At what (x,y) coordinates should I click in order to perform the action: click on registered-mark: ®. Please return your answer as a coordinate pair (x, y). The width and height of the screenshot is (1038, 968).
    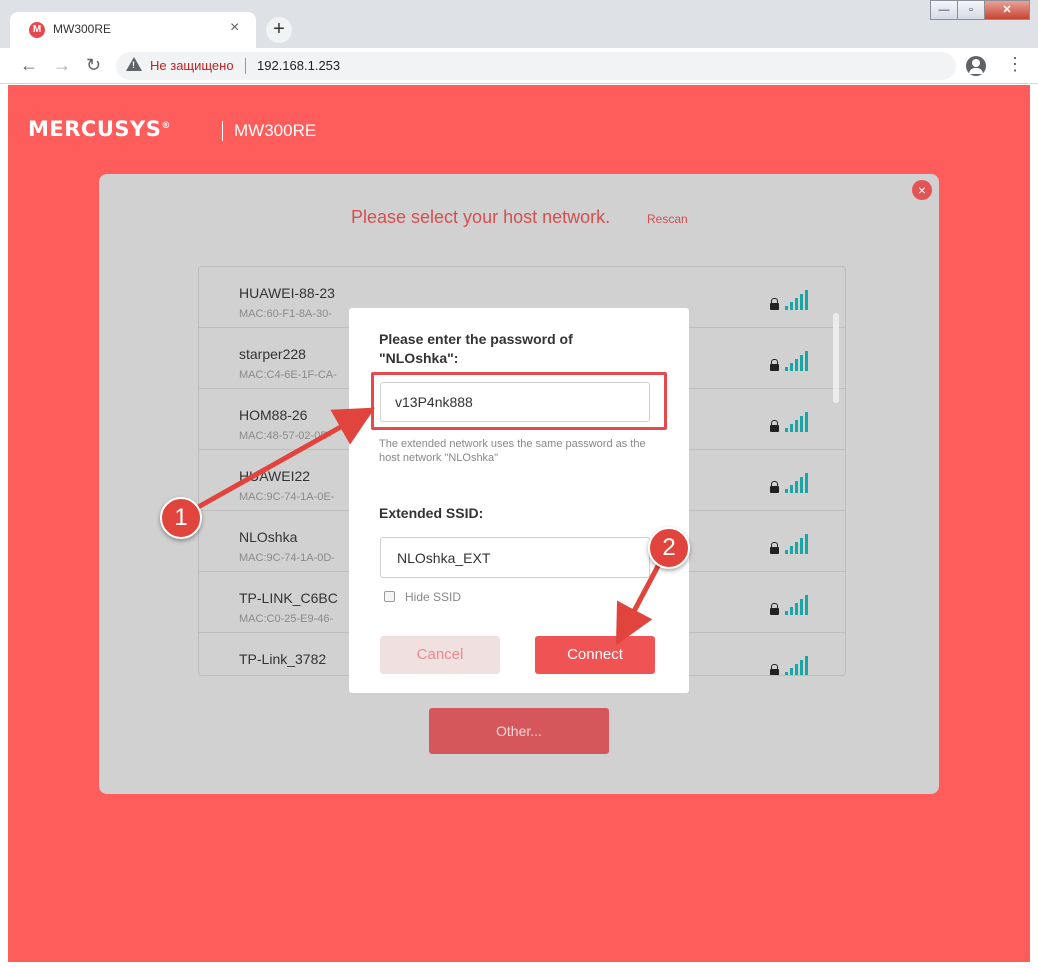
    Looking at the image, I should click on (166, 126).